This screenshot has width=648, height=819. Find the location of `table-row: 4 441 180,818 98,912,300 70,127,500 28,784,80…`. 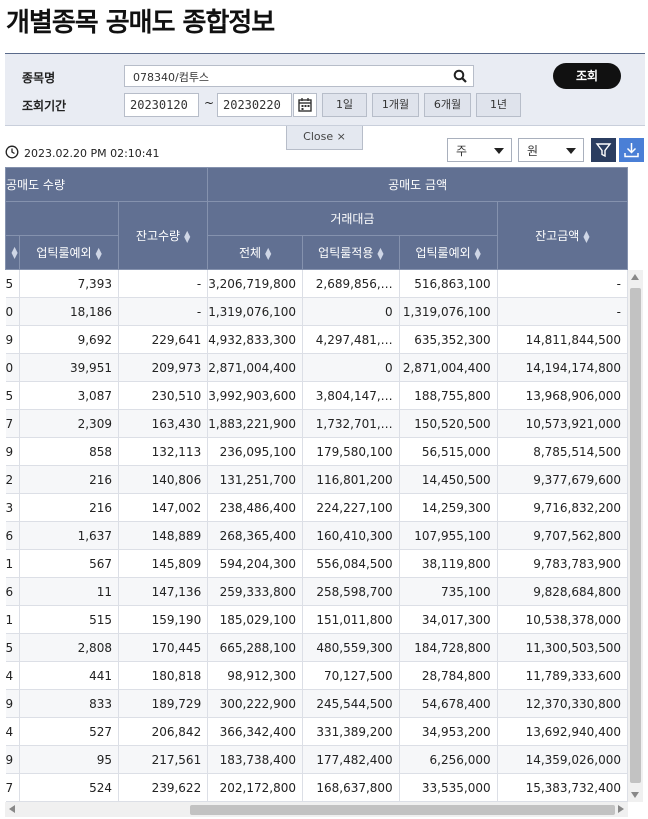

table-row: 4 441 180,818 98,912,300 70,127,500 28,784,80… is located at coordinates (316, 675).